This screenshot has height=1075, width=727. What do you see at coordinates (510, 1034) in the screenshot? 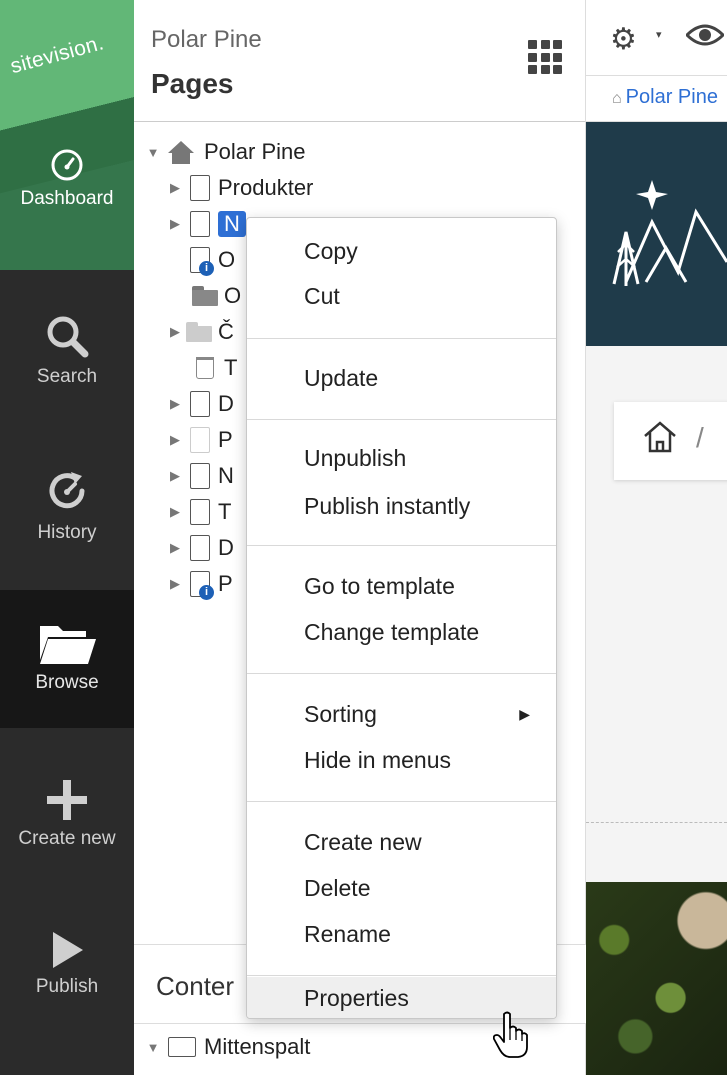
I see `hand-cursor-icon` at bounding box center [510, 1034].